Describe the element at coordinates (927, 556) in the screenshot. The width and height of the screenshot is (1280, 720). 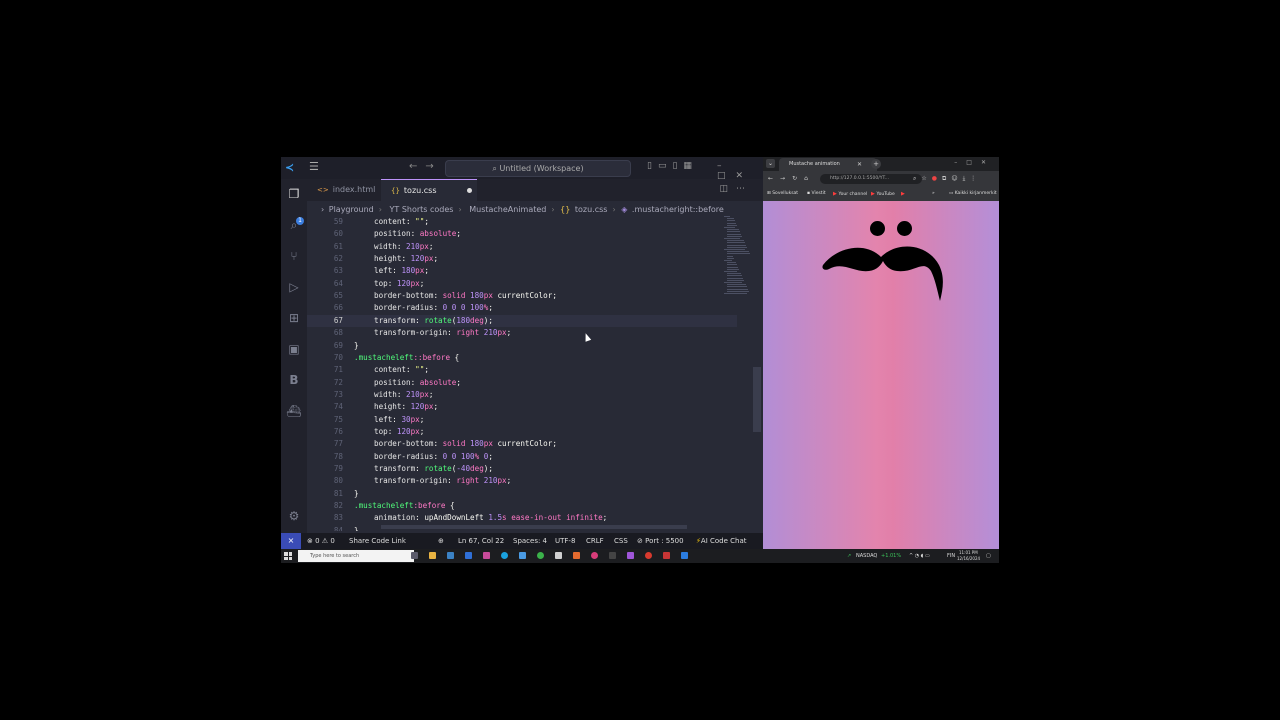
I see `battery-icon: ▭` at that location.